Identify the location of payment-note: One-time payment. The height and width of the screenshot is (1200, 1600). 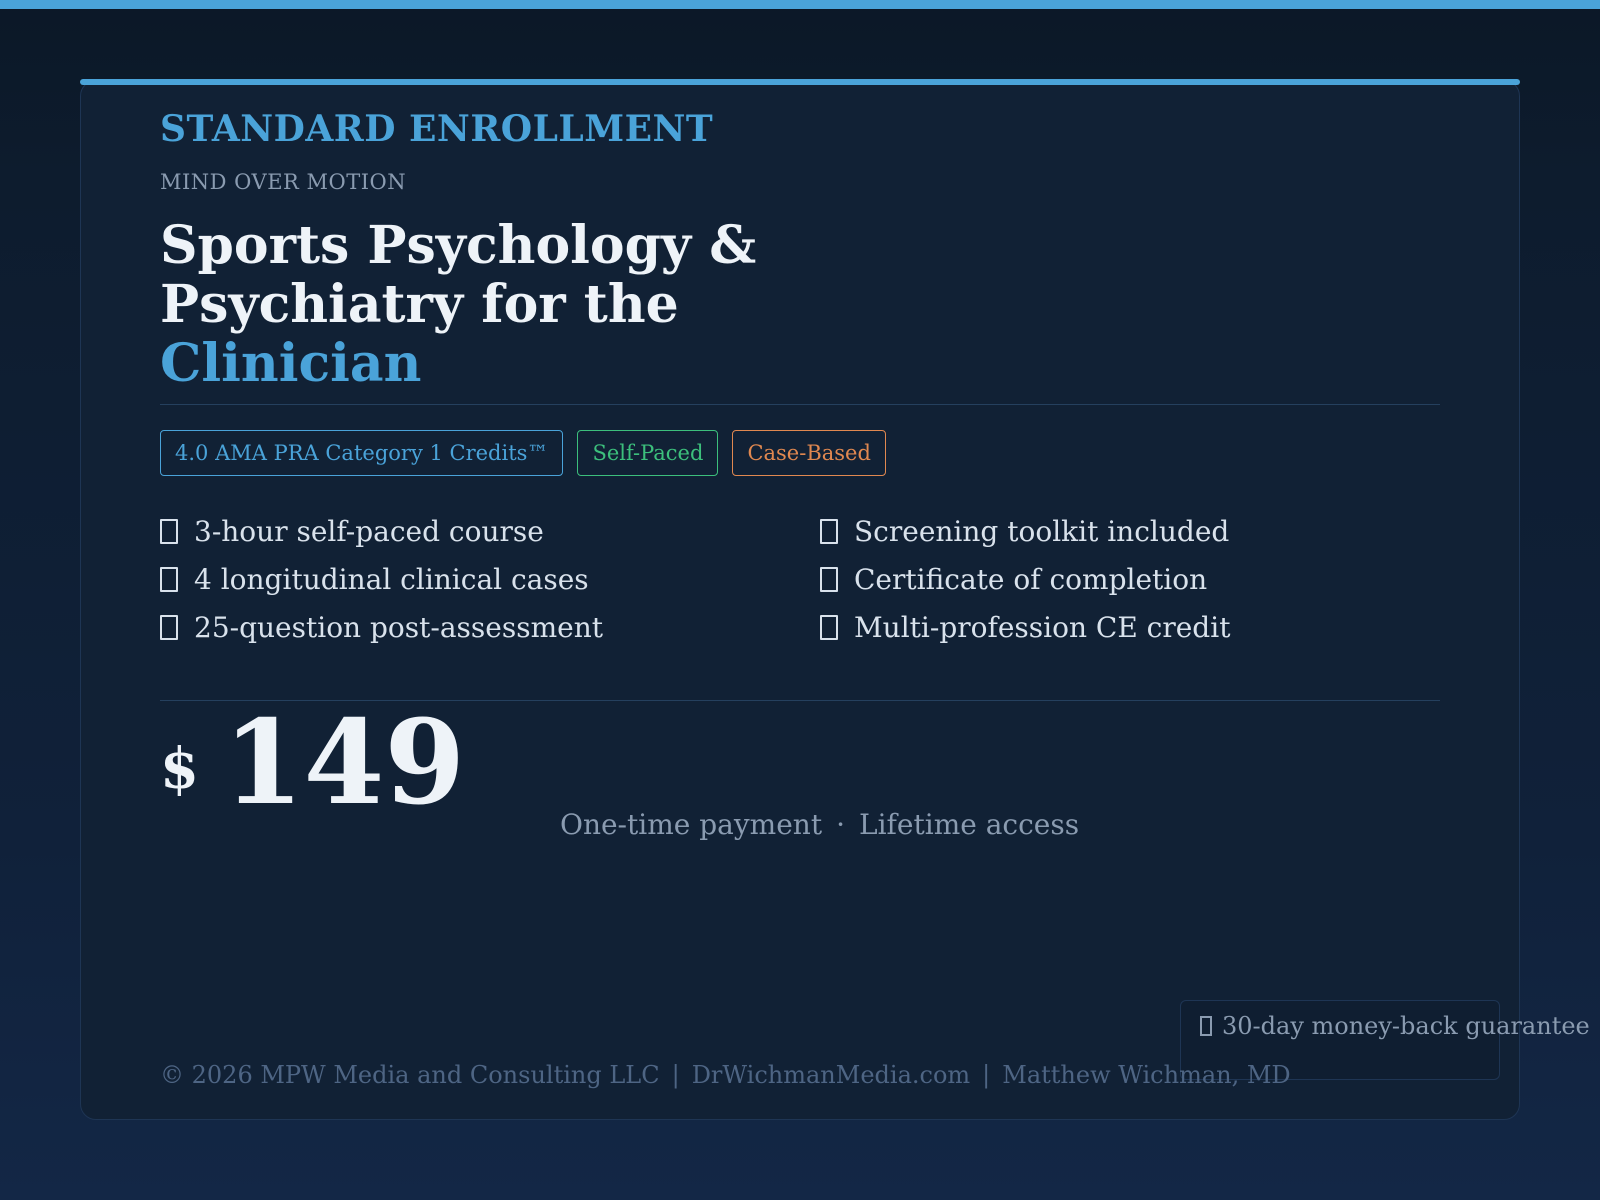
(691, 824).